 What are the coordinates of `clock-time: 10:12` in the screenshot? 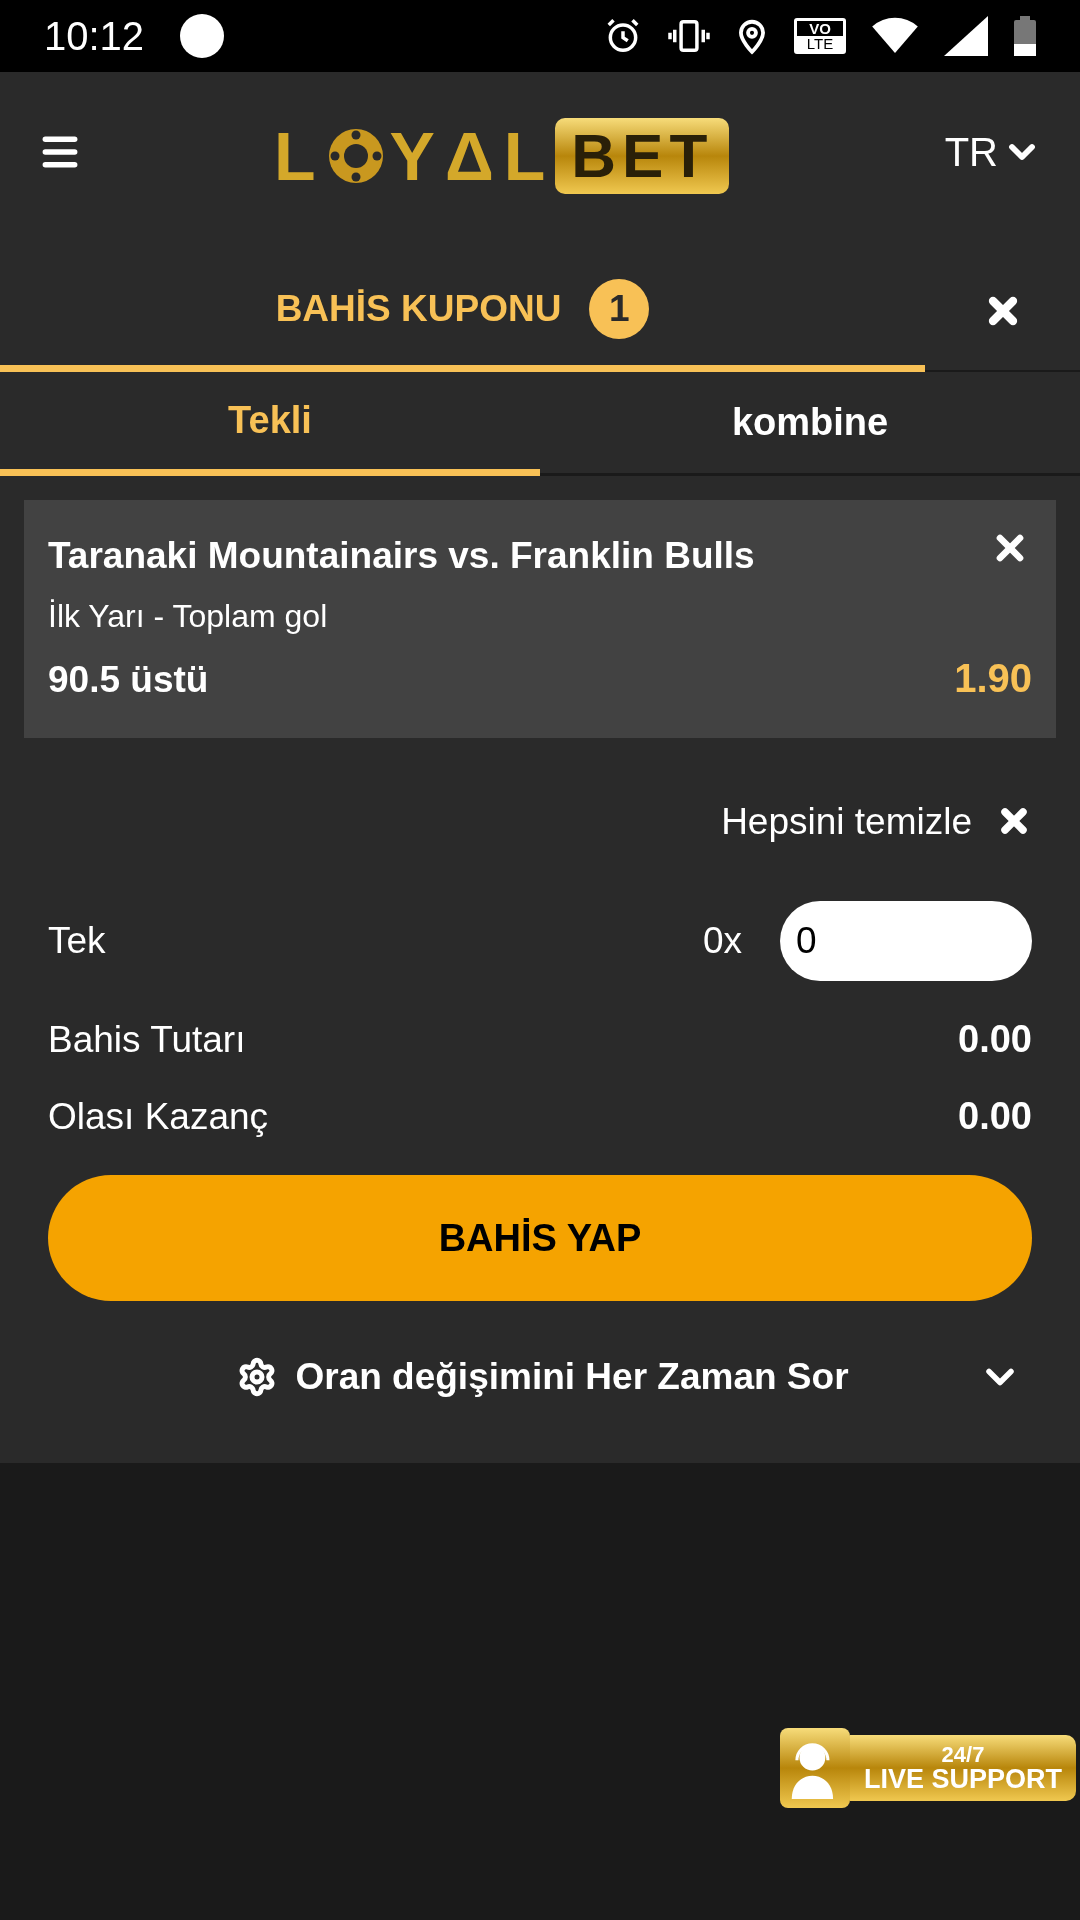 It's located at (94, 36).